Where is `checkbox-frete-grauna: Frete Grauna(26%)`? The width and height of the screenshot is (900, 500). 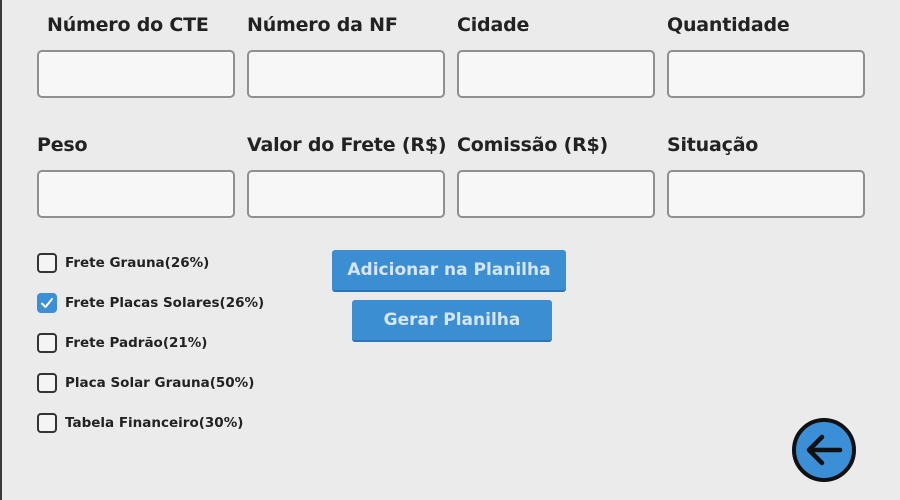
checkbox-frete-grauna: Frete Grauna(26%) is located at coordinates (123, 263).